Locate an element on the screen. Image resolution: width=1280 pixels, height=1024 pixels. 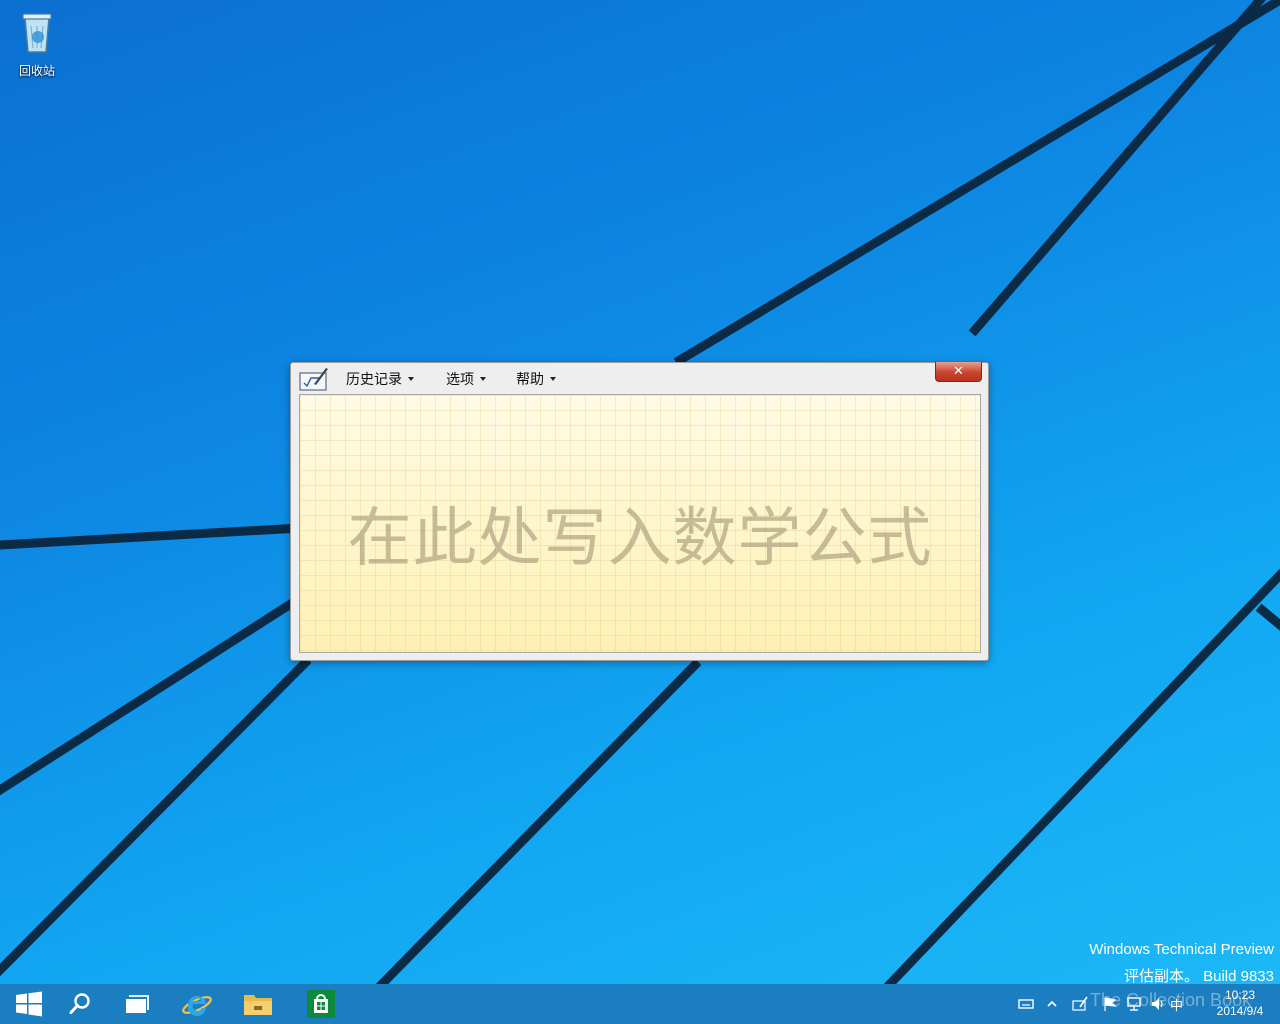
store-button is located at coordinates (321, 1004).